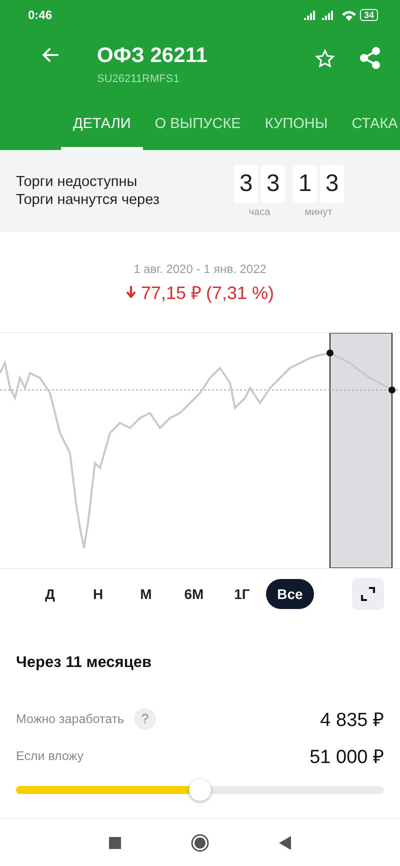 The width and height of the screenshot is (400, 866). Describe the element at coordinates (349, 15) in the screenshot. I see `wifi-icon` at that location.